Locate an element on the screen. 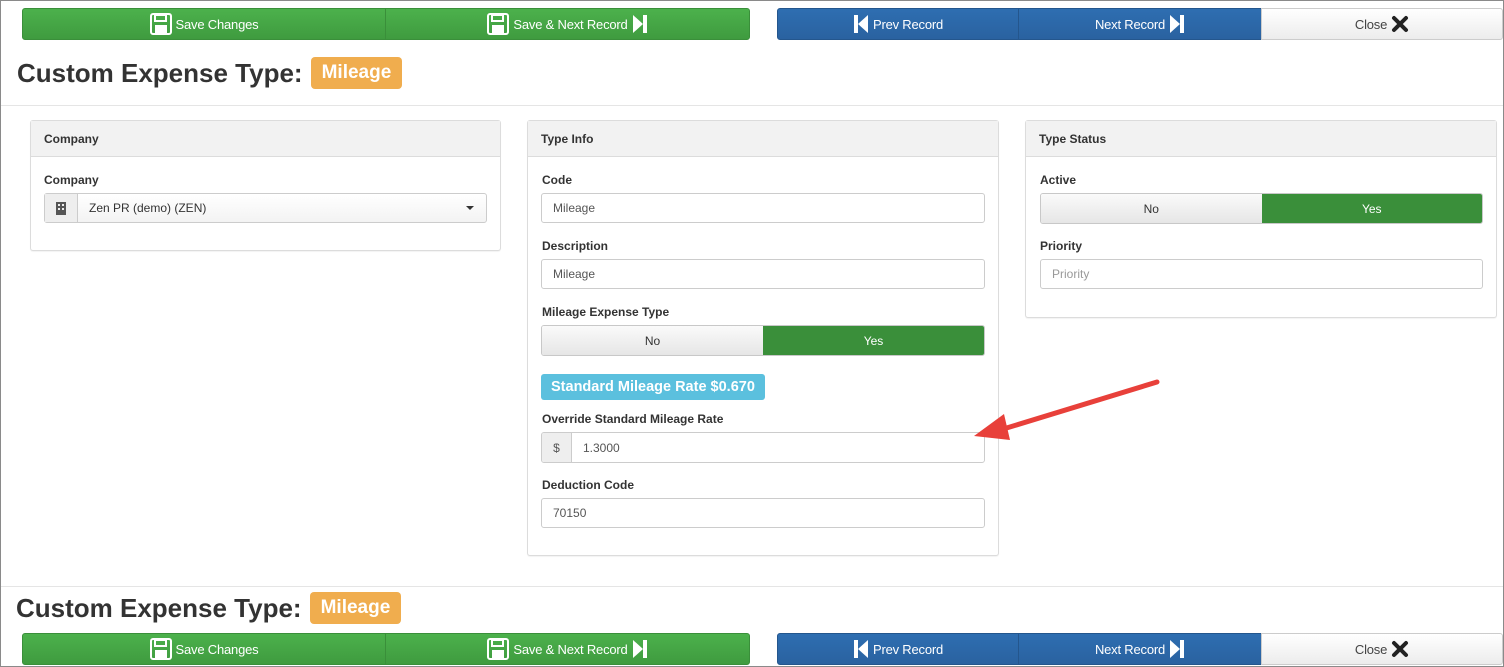 The width and height of the screenshot is (1504, 667). company-select-value: Zen PR (demo) (ZEN) is located at coordinates (148, 208).